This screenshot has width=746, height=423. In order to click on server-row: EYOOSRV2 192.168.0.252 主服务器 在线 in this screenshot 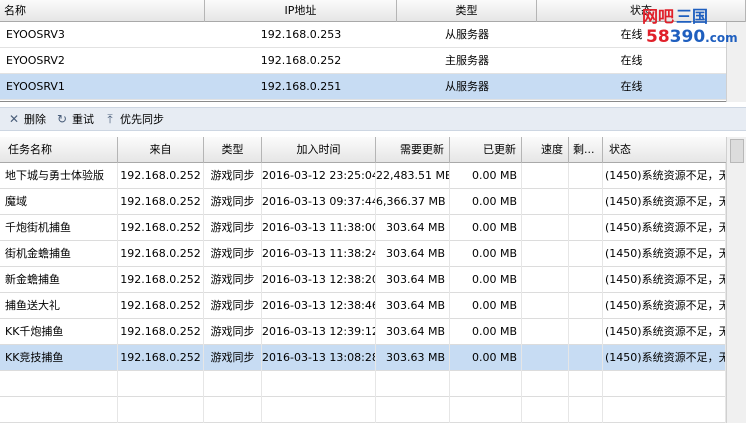, I will do `click(363, 61)`.